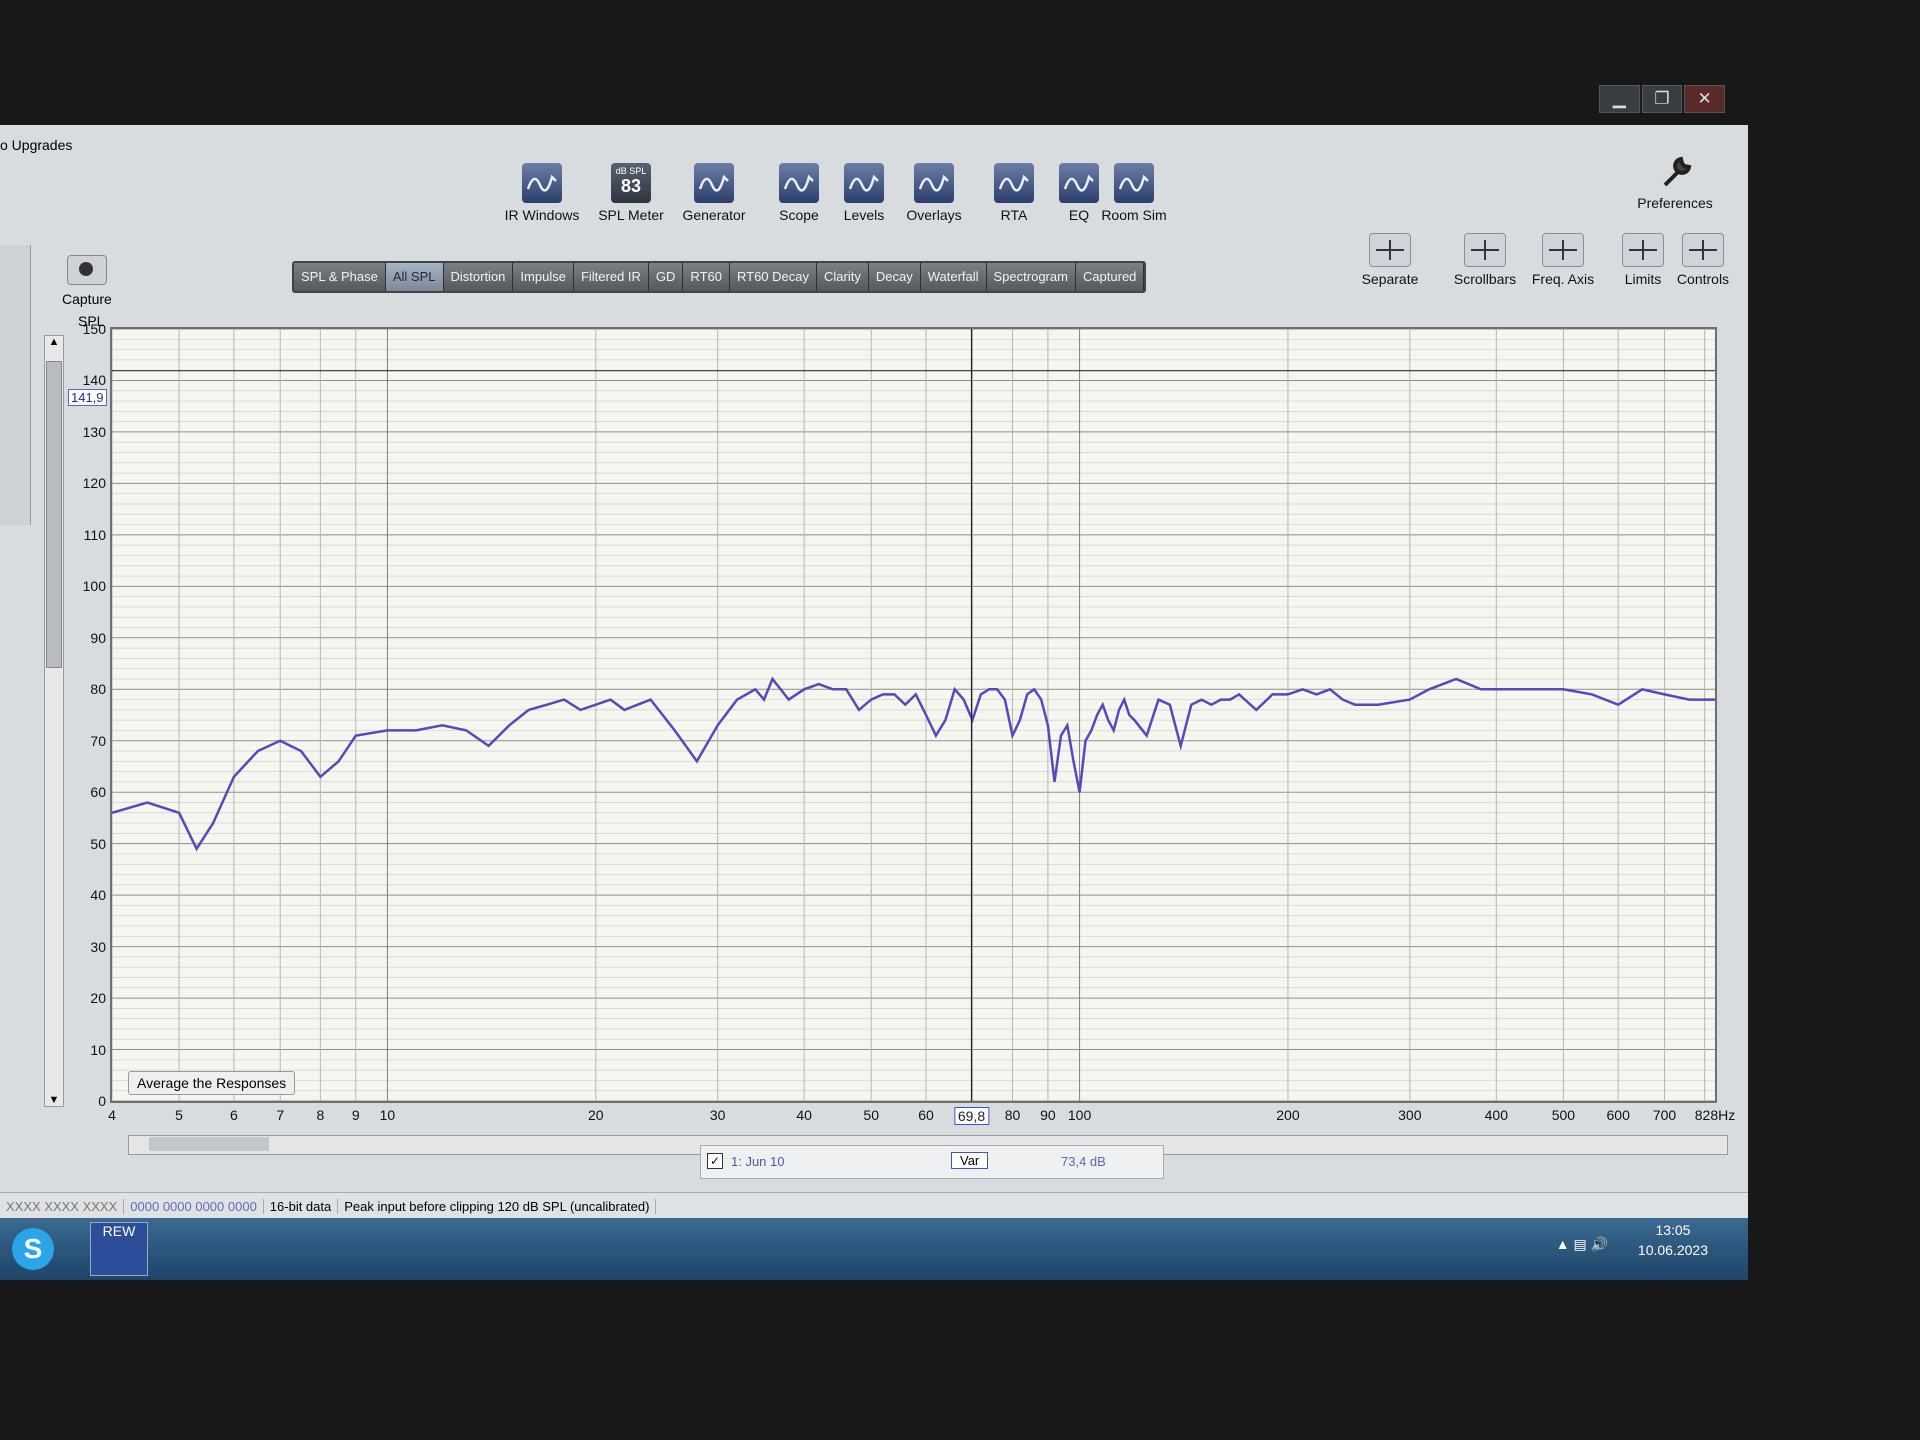 The width and height of the screenshot is (1920, 1440). I want to click on x-tick-label: 8, so click(320, 1115).